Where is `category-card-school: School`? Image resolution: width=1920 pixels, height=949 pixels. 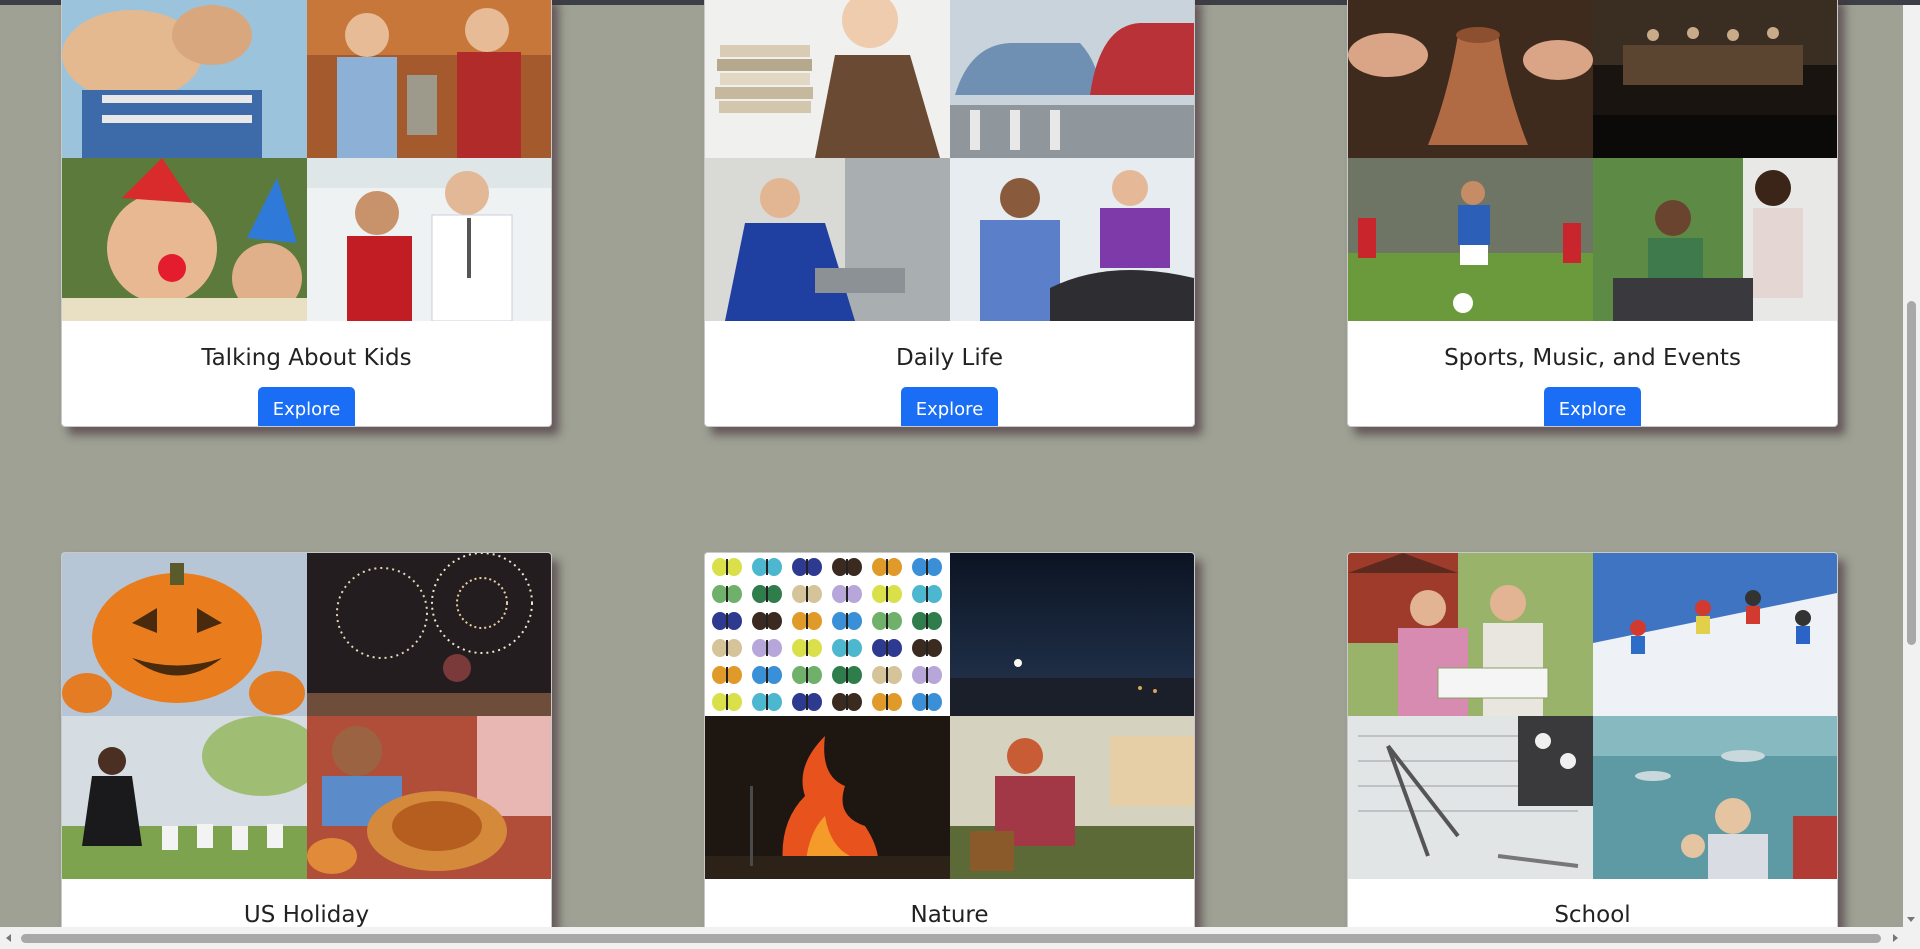 category-card-school: School is located at coordinates (1592, 750).